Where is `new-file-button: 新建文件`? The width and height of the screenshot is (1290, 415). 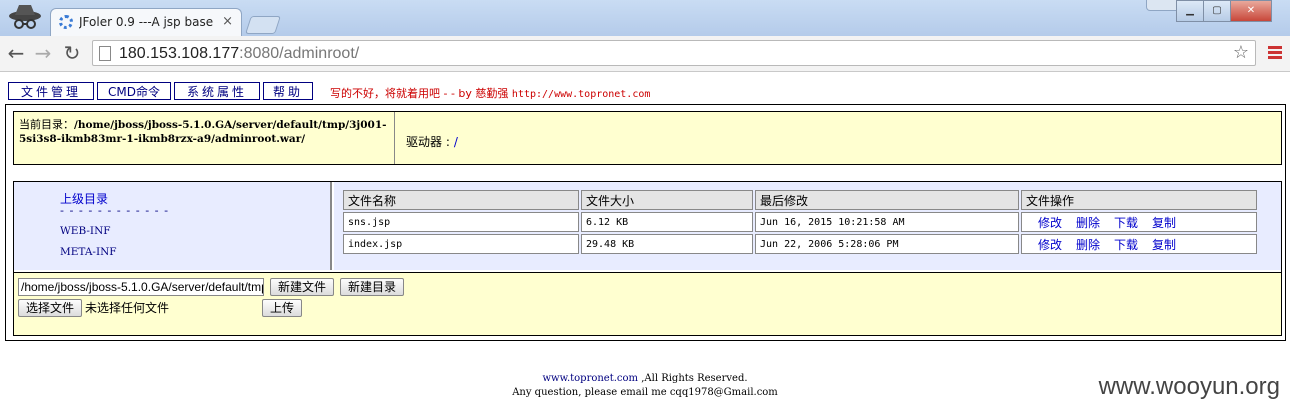
new-file-button: 新建文件 is located at coordinates (302, 287).